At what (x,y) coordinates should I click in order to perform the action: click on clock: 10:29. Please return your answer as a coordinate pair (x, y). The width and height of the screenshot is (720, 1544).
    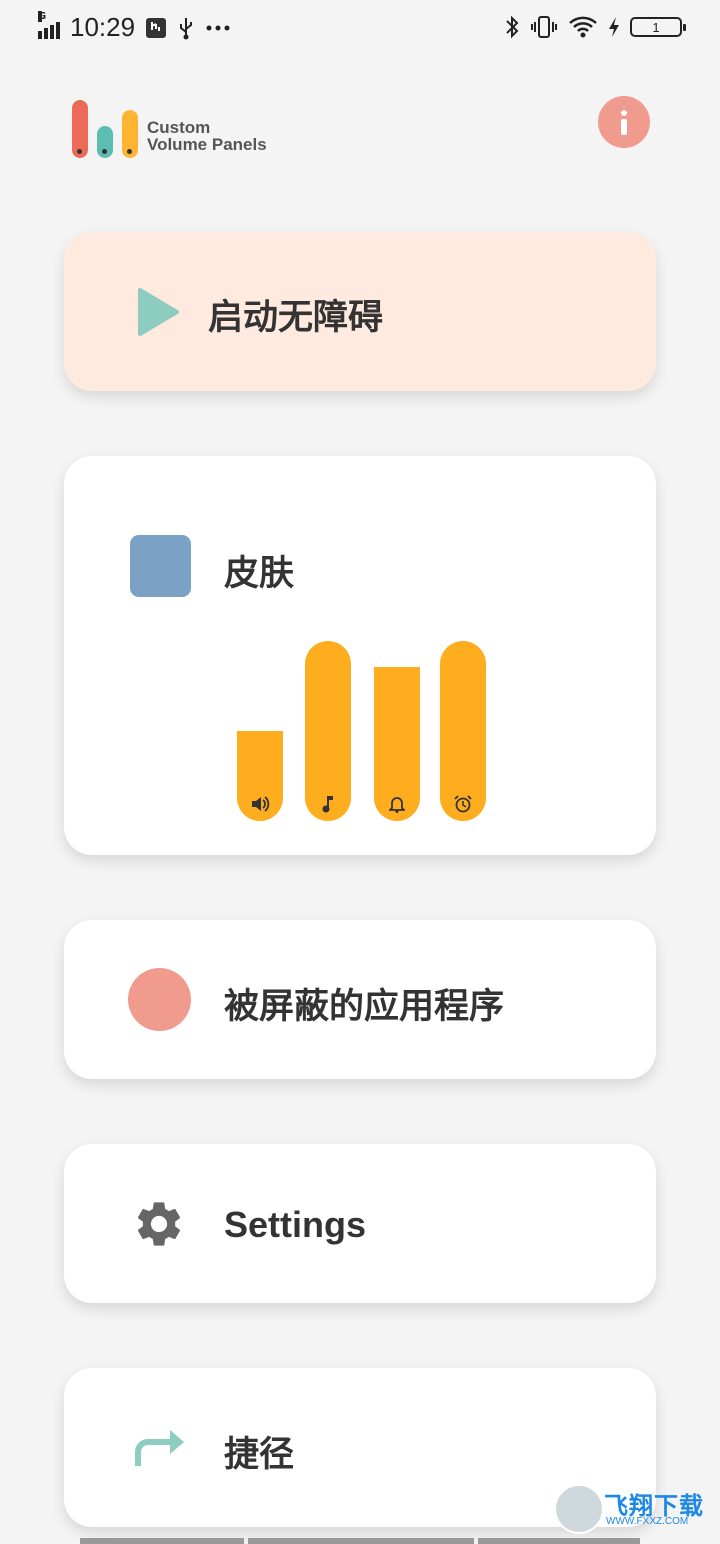
    Looking at the image, I should click on (103, 27).